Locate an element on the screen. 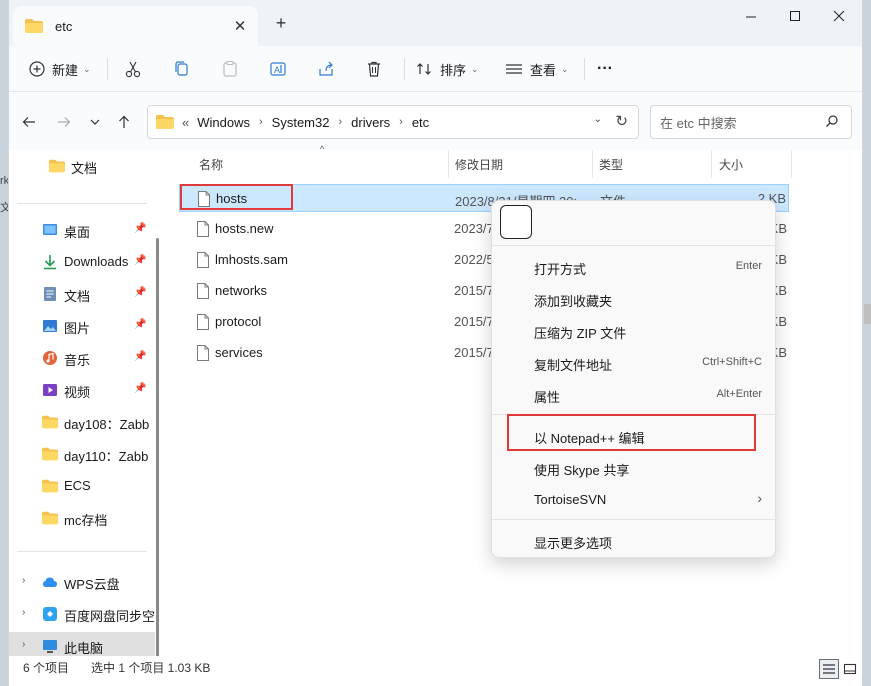  sidebar-item-desktop: 桌面 📌 is located at coordinates (82, 230).